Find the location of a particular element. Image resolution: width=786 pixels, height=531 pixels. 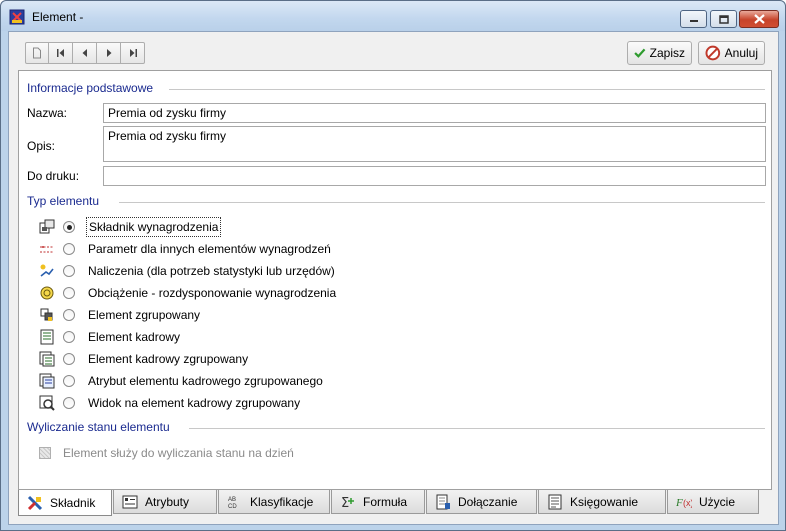

accounting-tab-icon is located at coordinates (555, 501).